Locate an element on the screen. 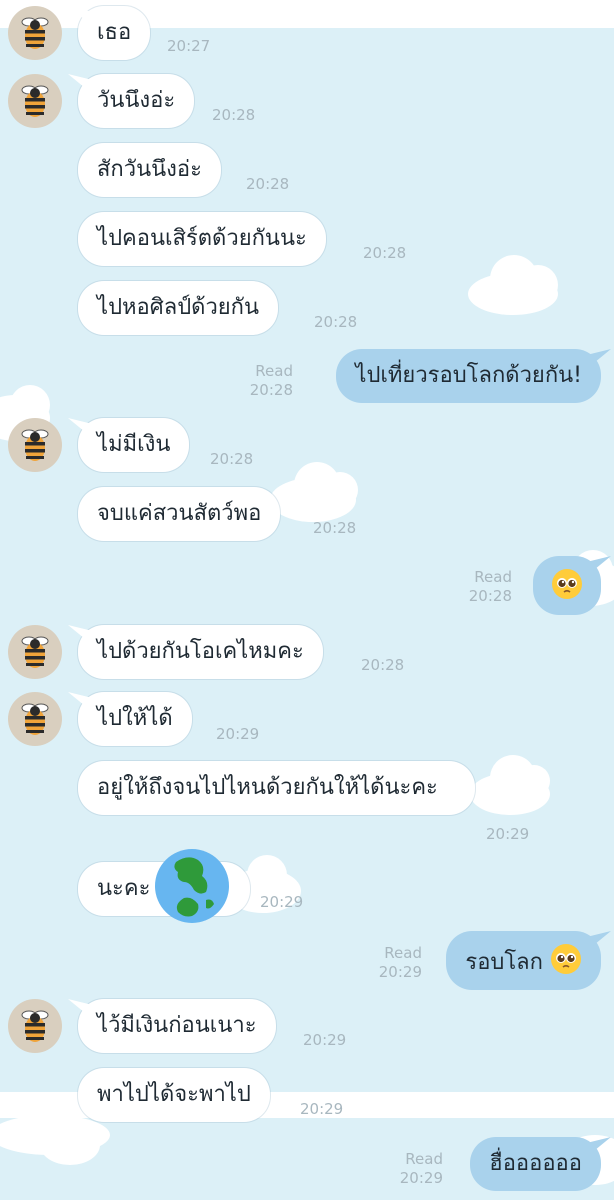 This screenshot has width=614, height=1200. incoming-message-bubble: จบแค่สวนสัตว์พอ is located at coordinates (179, 514).